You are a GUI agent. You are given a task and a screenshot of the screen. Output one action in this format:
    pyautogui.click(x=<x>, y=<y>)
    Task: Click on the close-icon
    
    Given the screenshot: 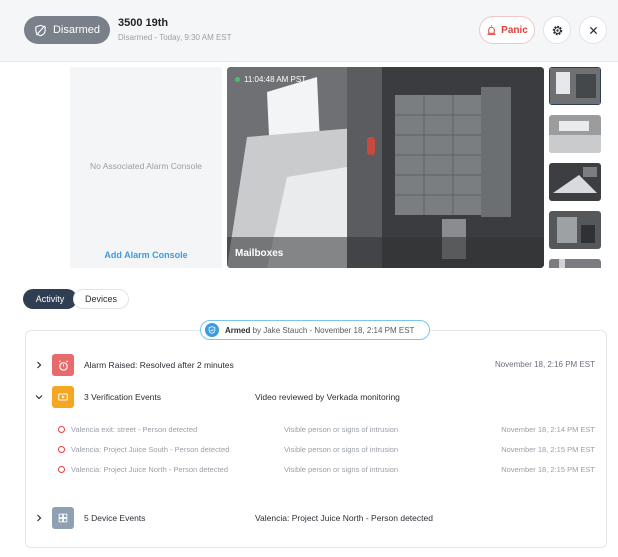 What is the action you would take?
    pyautogui.click(x=593, y=30)
    